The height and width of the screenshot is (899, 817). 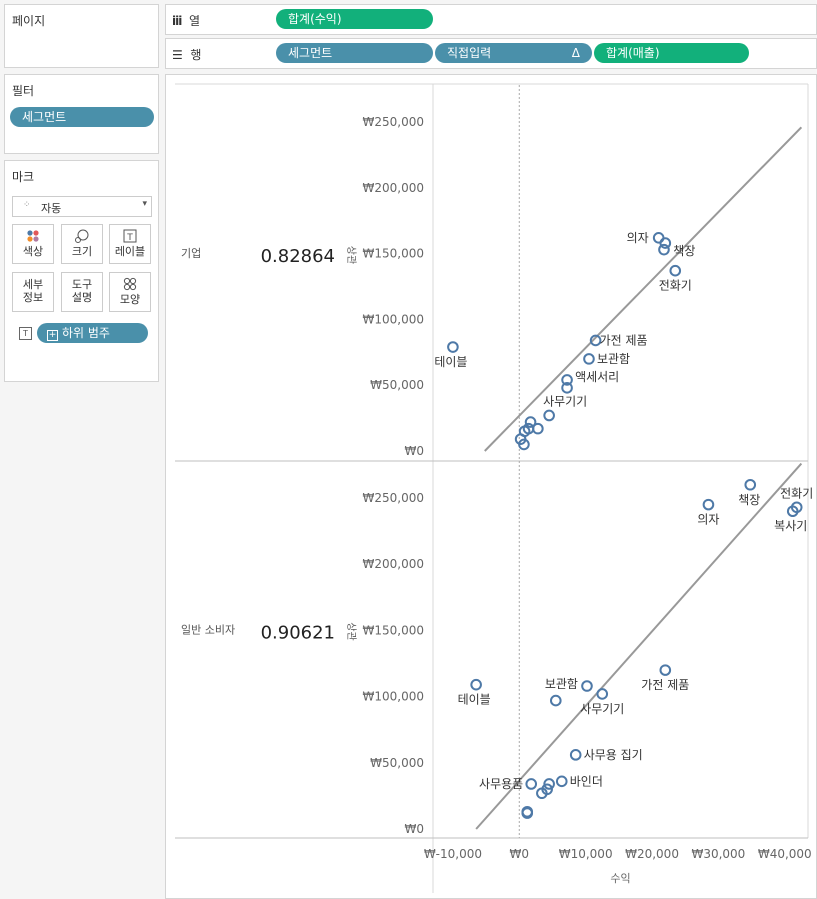 I want to click on trend-line, so click(x=643, y=289).